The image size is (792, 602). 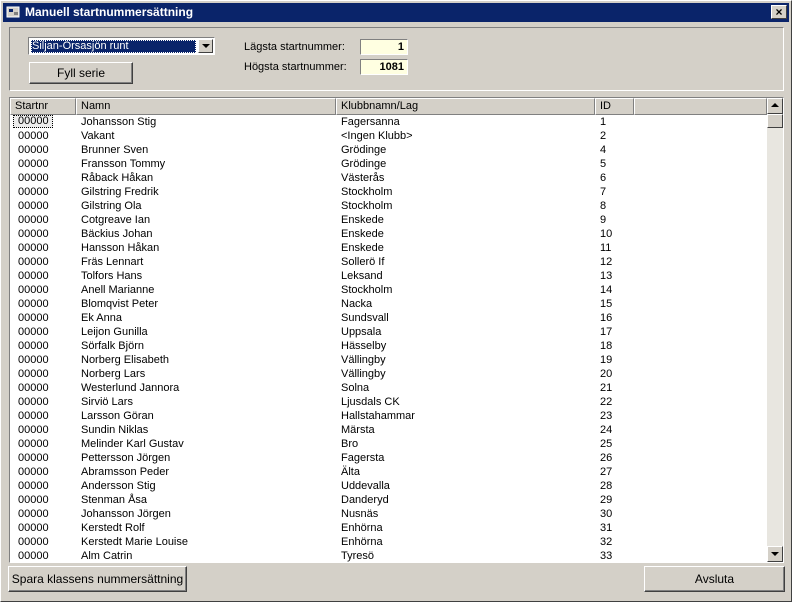 What do you see at coordinates (388, 374) in the screenshot?
I see `table-row: 00000 Norberg Lars Vällingby 20` at bounding box center [388, 374].